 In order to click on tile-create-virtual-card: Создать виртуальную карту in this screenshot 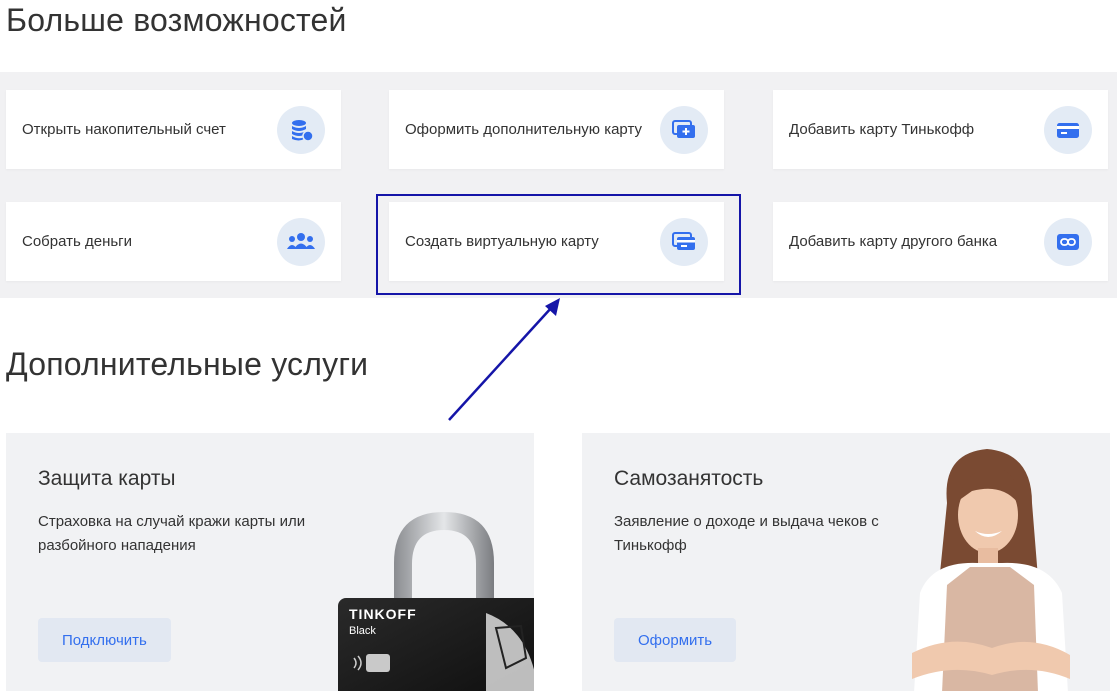, I will do `click(556, 241)`.